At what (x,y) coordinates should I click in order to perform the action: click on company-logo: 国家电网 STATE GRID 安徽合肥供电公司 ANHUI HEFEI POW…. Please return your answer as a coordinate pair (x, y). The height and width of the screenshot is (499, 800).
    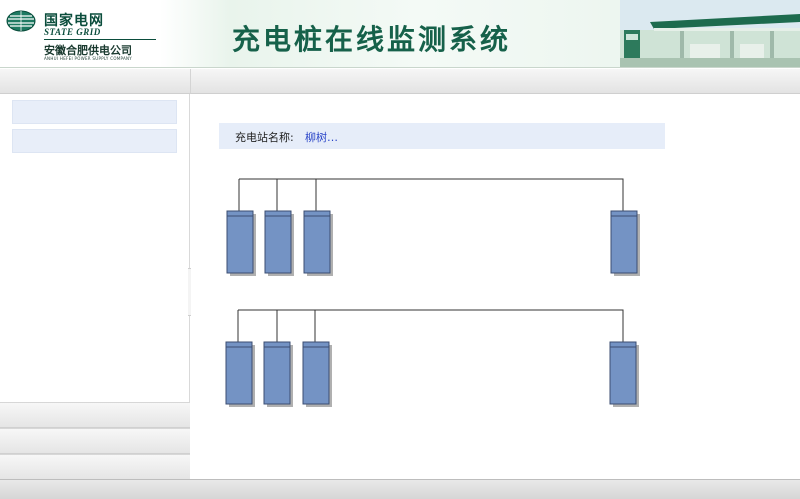
    Looking at the image, I should click on (84, 34).